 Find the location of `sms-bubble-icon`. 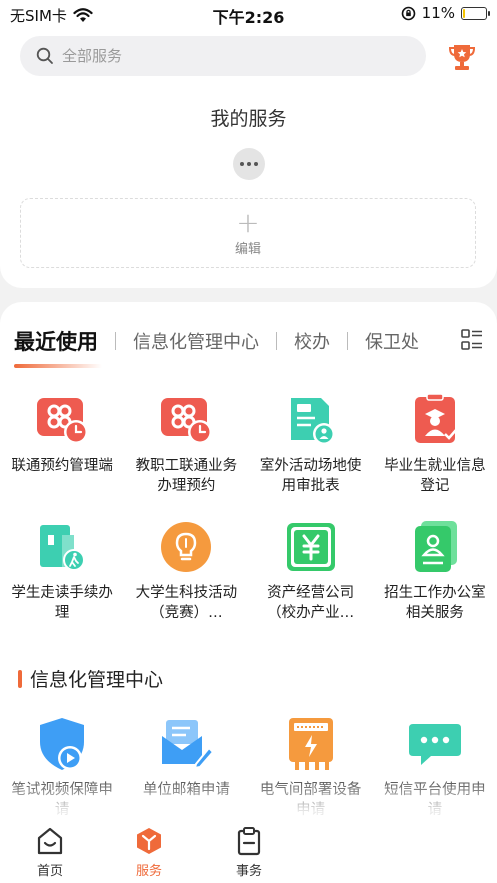

sms-bubble-icon is located at coordinates (434, 744).